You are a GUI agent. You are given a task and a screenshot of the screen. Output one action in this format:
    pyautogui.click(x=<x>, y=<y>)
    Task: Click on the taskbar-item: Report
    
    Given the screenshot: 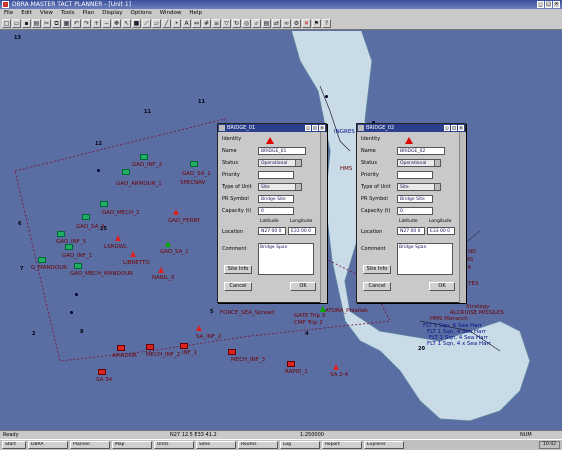 What is the action you would take?
    pyautogui.click(x=342, y=445)
    